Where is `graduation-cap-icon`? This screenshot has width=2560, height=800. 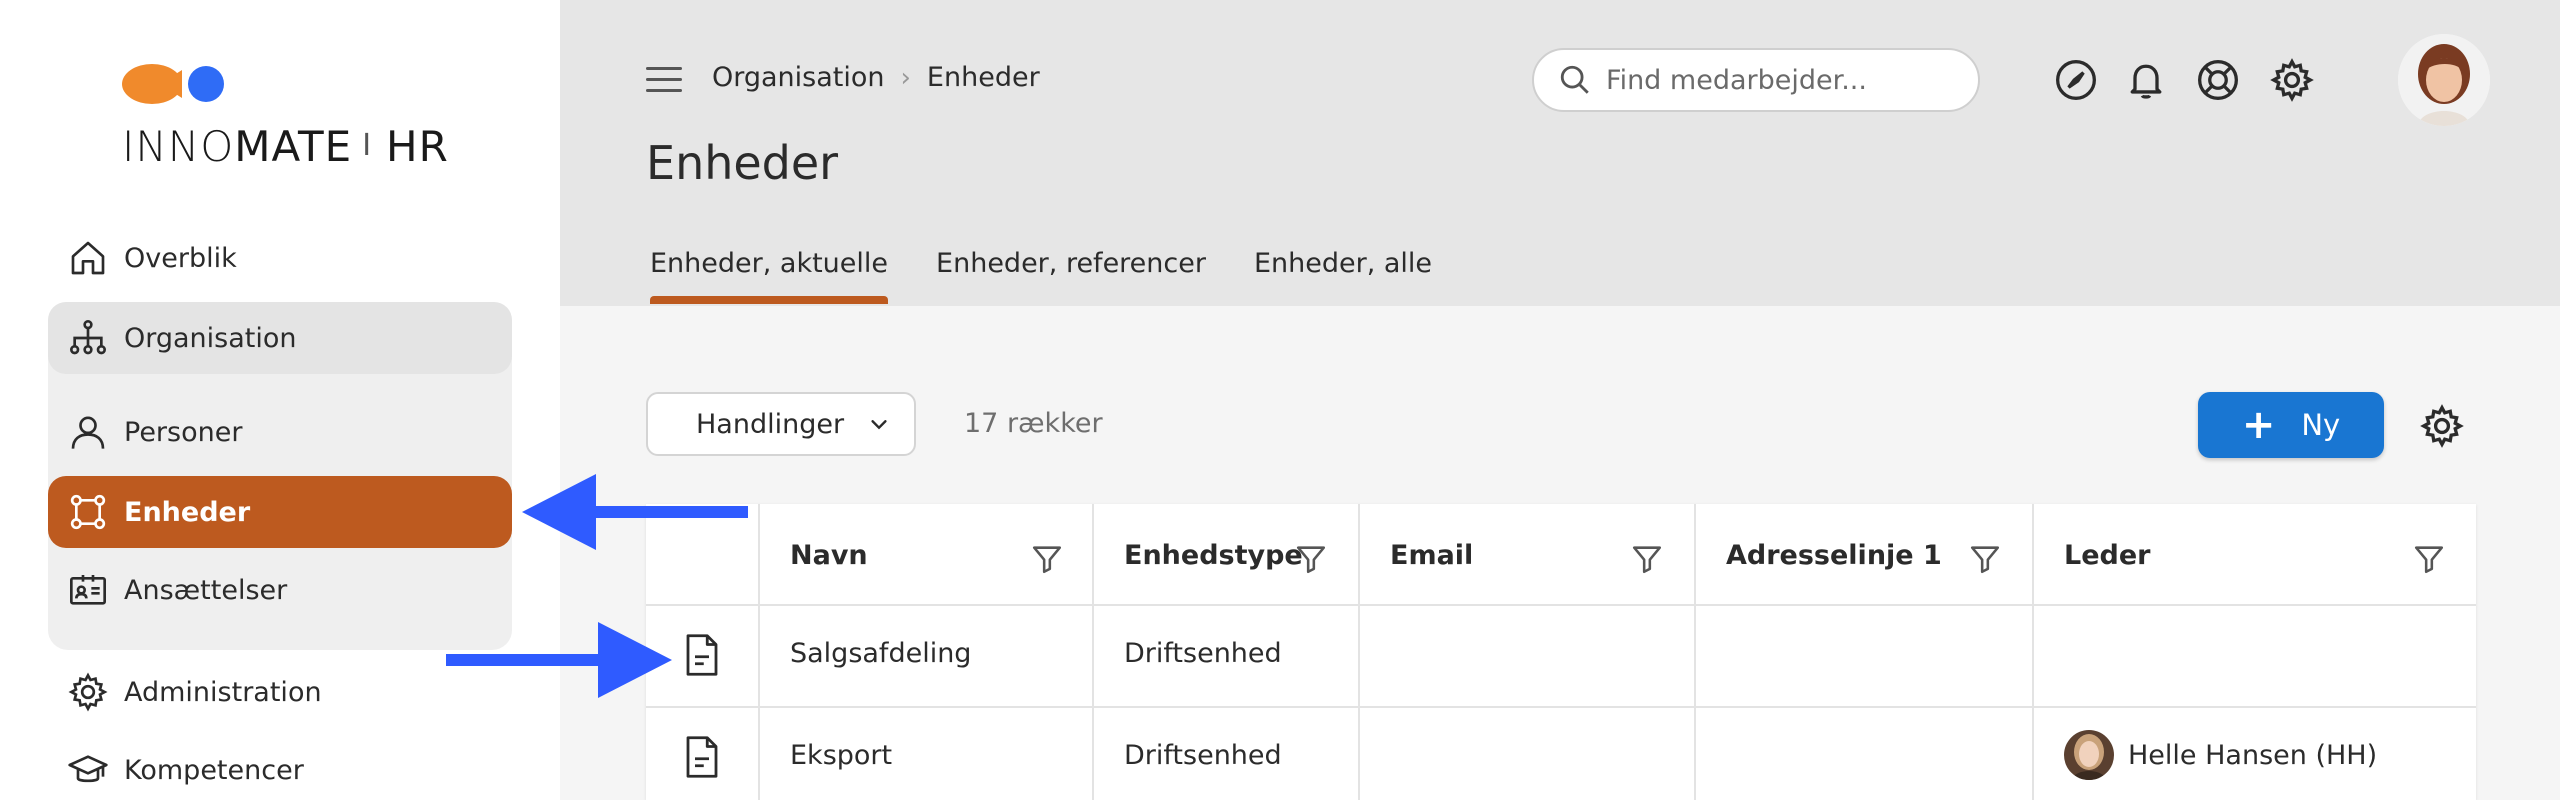 graduation-cap-icon is located at coordinates (88, 770).